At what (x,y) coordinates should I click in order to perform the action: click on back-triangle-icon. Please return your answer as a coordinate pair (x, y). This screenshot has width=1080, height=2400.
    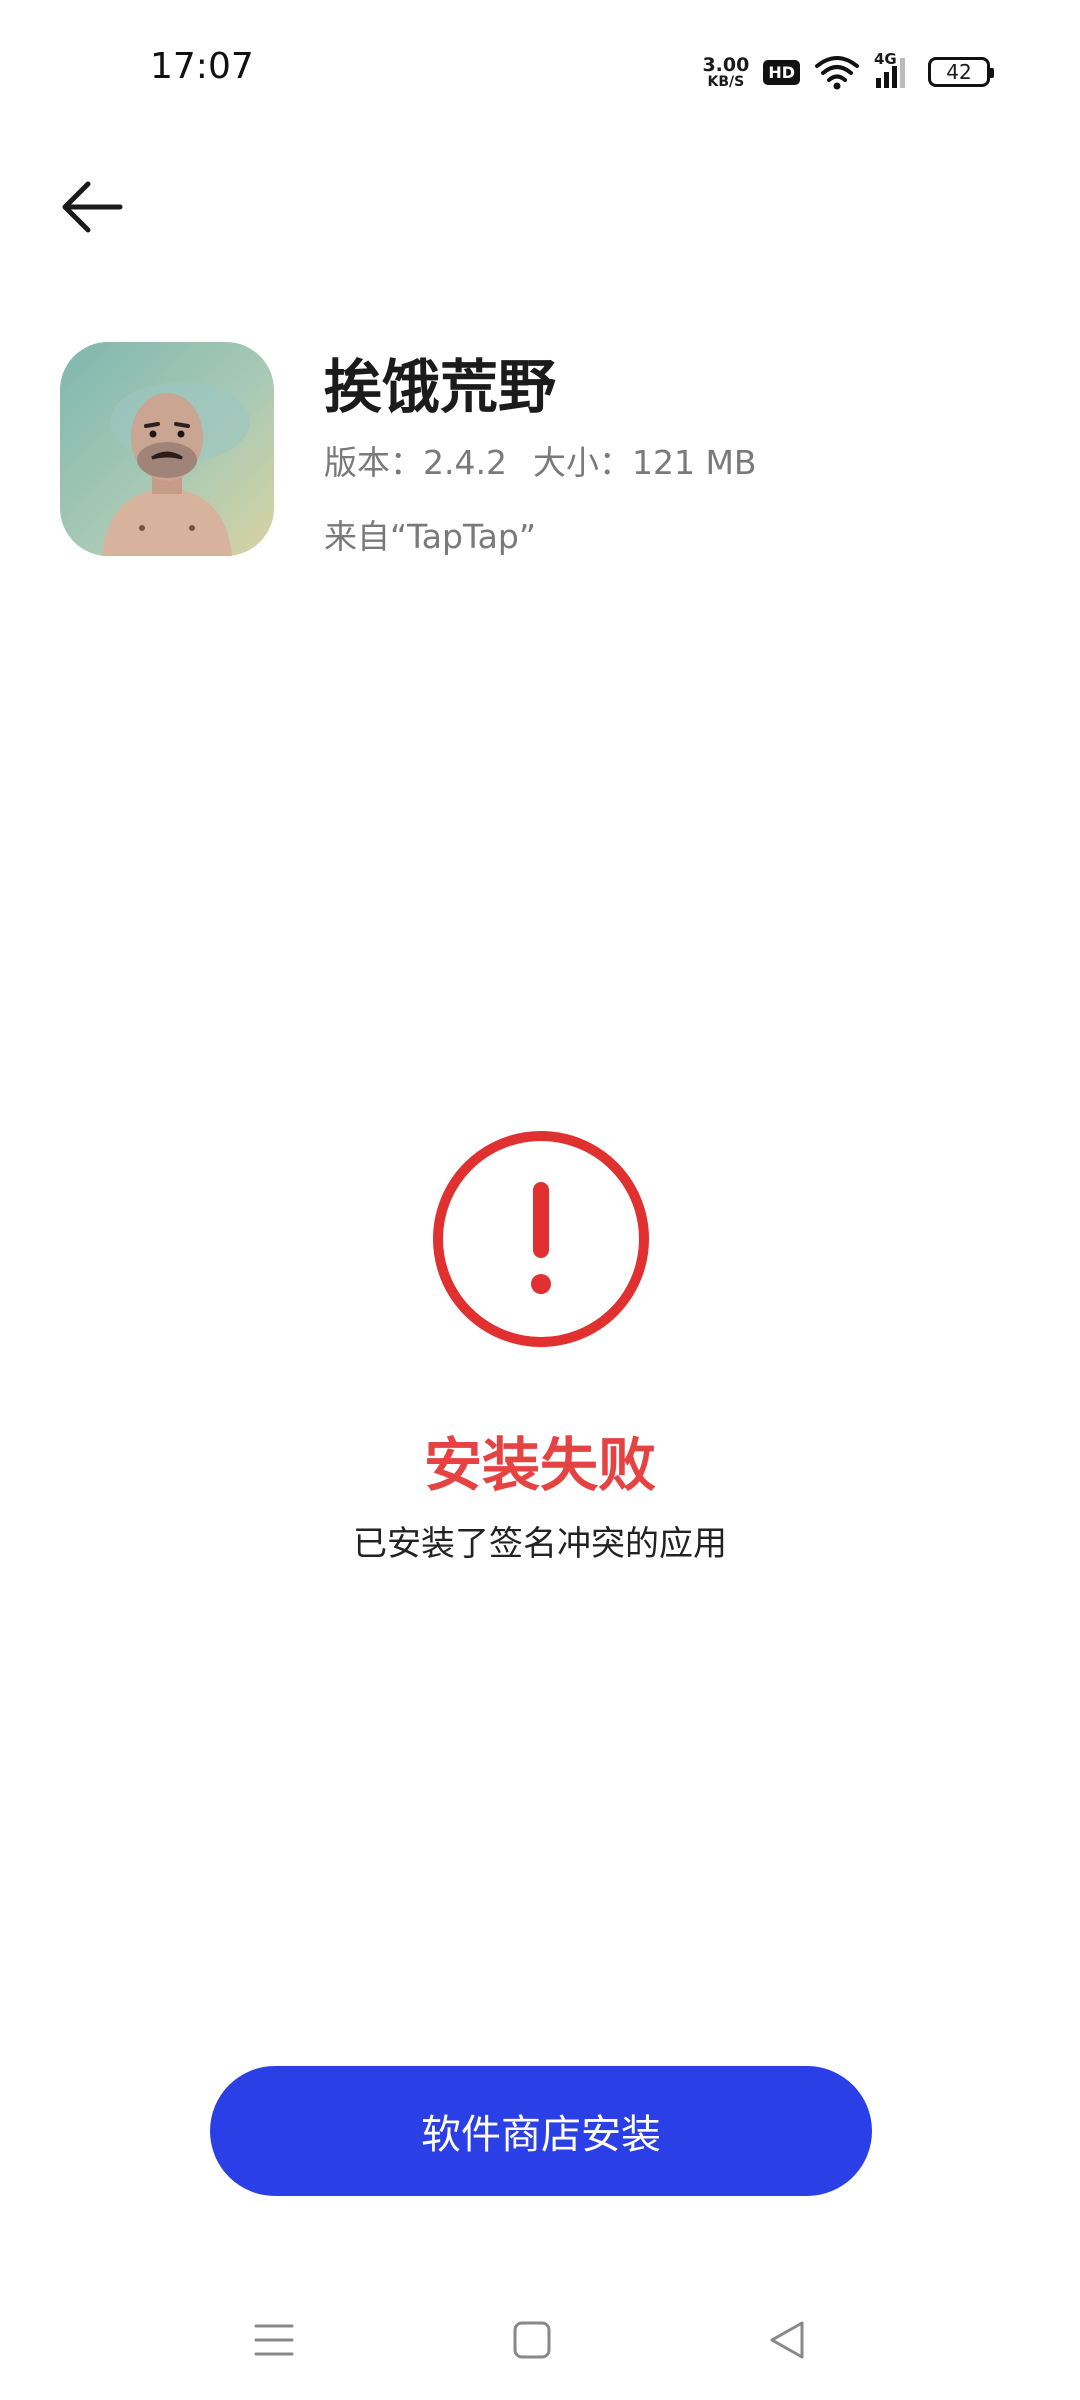
    Looking at the image, I should click on (787, 2340).